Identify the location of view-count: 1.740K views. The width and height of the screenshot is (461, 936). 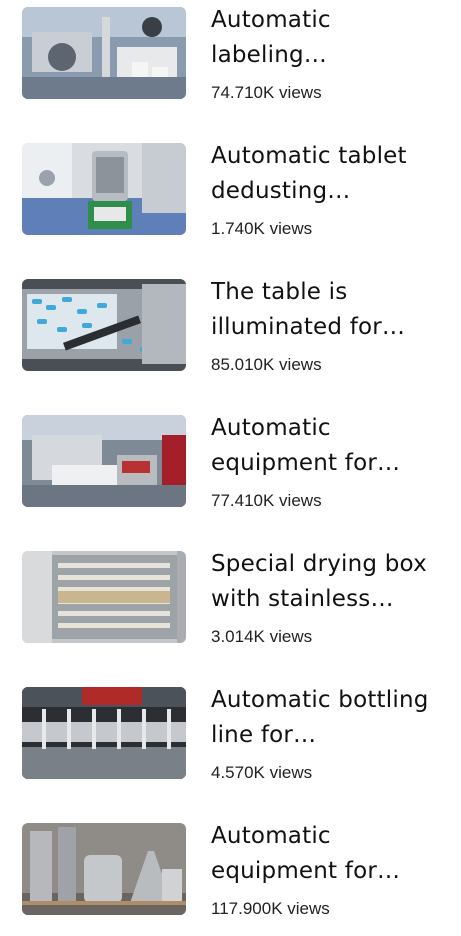
(262, 228).